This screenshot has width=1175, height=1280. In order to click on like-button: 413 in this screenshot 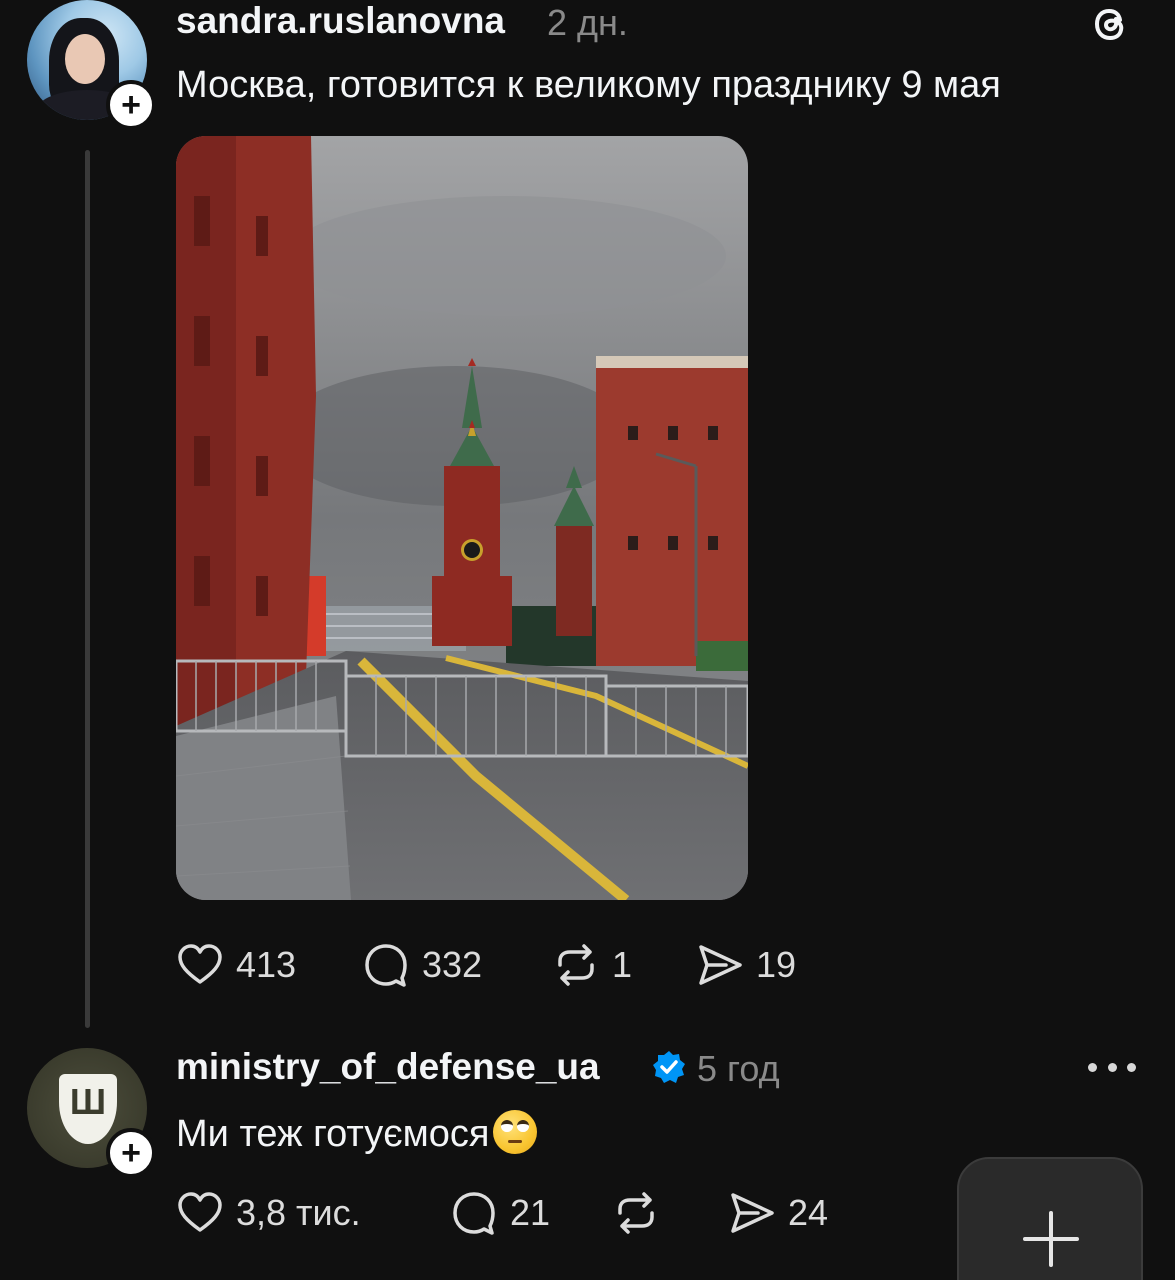, I will do `click(236, 965)`.